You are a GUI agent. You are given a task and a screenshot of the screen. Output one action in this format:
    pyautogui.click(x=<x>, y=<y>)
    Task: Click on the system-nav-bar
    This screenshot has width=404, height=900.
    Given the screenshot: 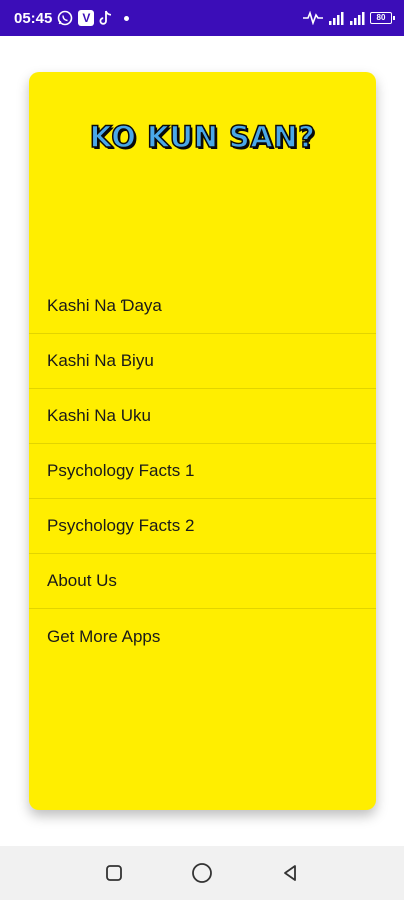 What is the action you would take?
    pyautogui.click(x=202, y=873)
    